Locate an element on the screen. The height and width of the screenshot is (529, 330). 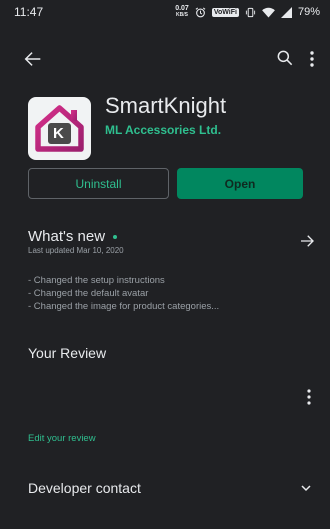
uninstall-button: Uninstall is located at coordinates (98, 183).